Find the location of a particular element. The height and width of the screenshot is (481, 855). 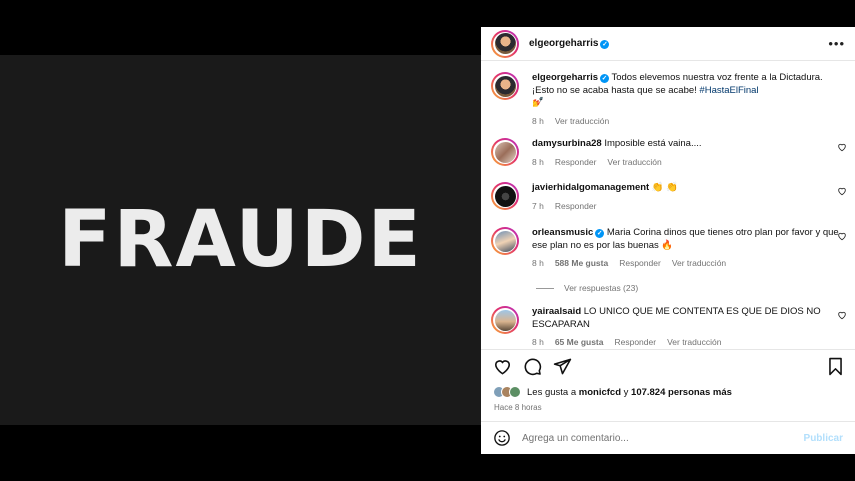

liker-username: monicfcd is located at coordinates (600, 392).